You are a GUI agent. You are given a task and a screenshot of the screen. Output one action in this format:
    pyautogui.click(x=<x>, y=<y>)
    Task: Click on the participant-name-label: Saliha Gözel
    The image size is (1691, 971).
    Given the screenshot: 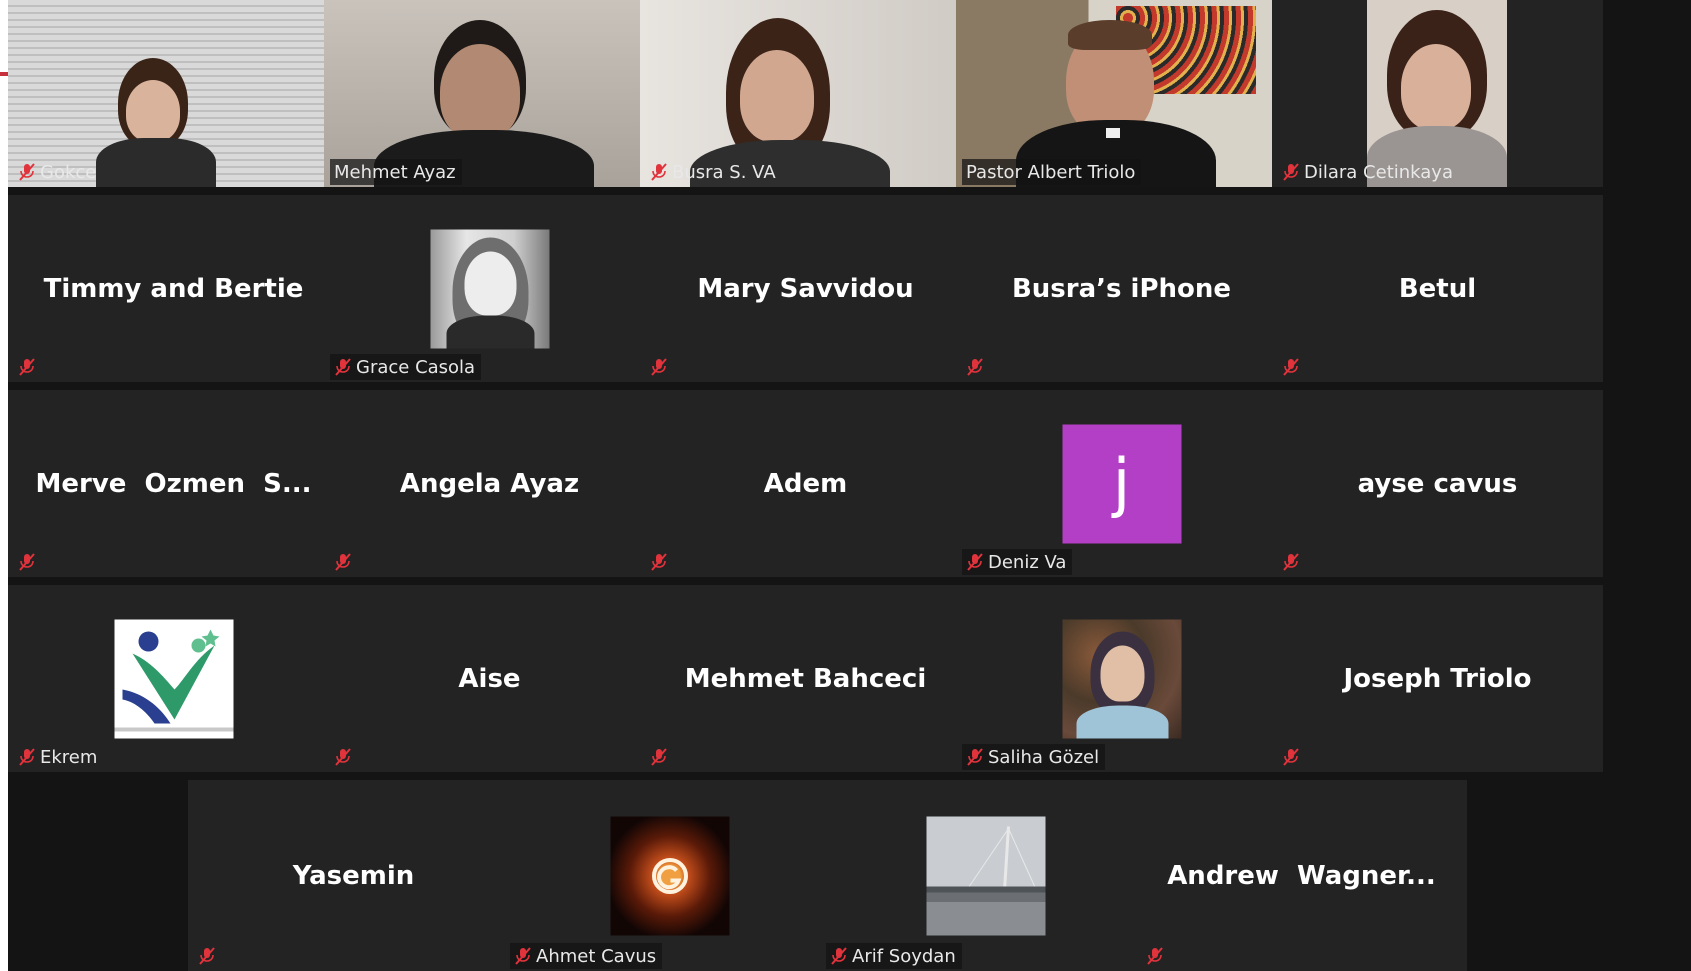 What is the action you would take?
    pyautogui.click(x=1034, y=757)
    